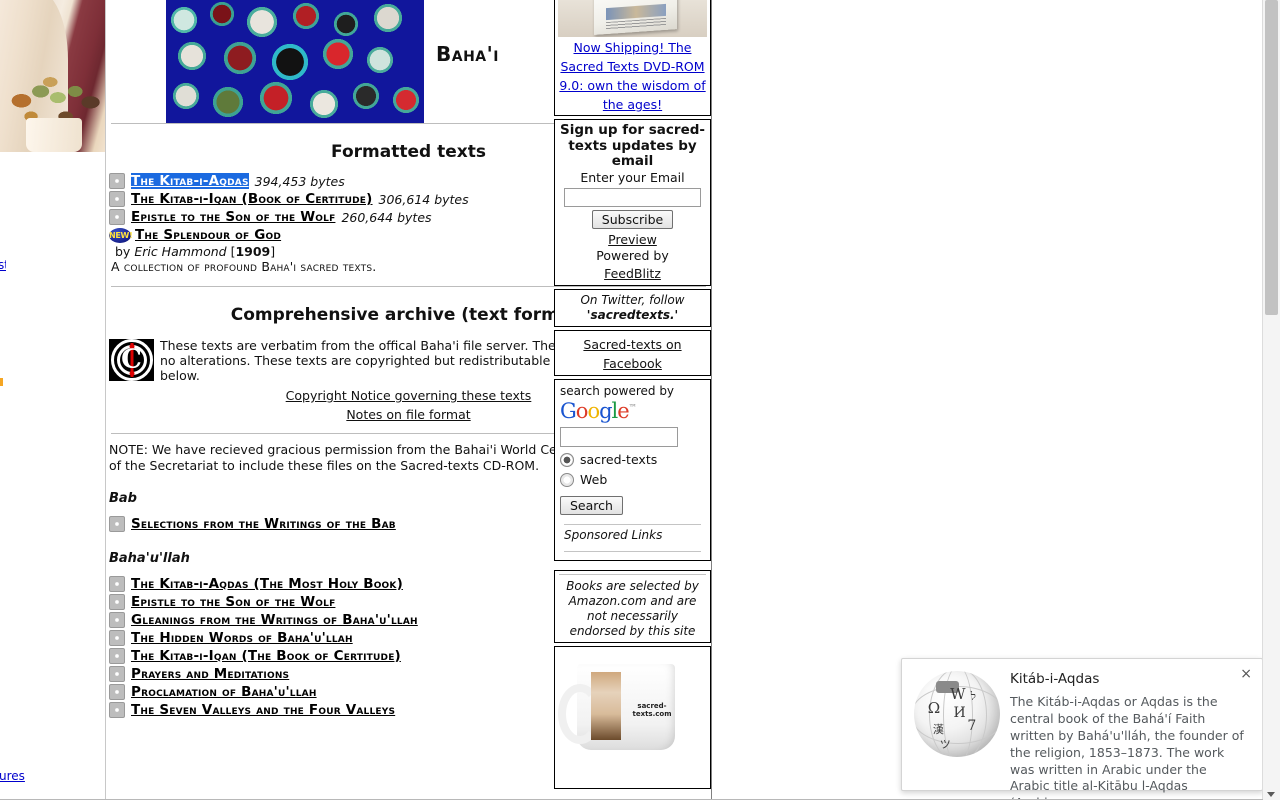 The height and width of the screenshot is (800, 1280). Describe the element at coordinates (190, 181) in the screenshot. I see `link-kitab-i-aqdas-formatted: The Kitab-i-Aqdas` at that location.